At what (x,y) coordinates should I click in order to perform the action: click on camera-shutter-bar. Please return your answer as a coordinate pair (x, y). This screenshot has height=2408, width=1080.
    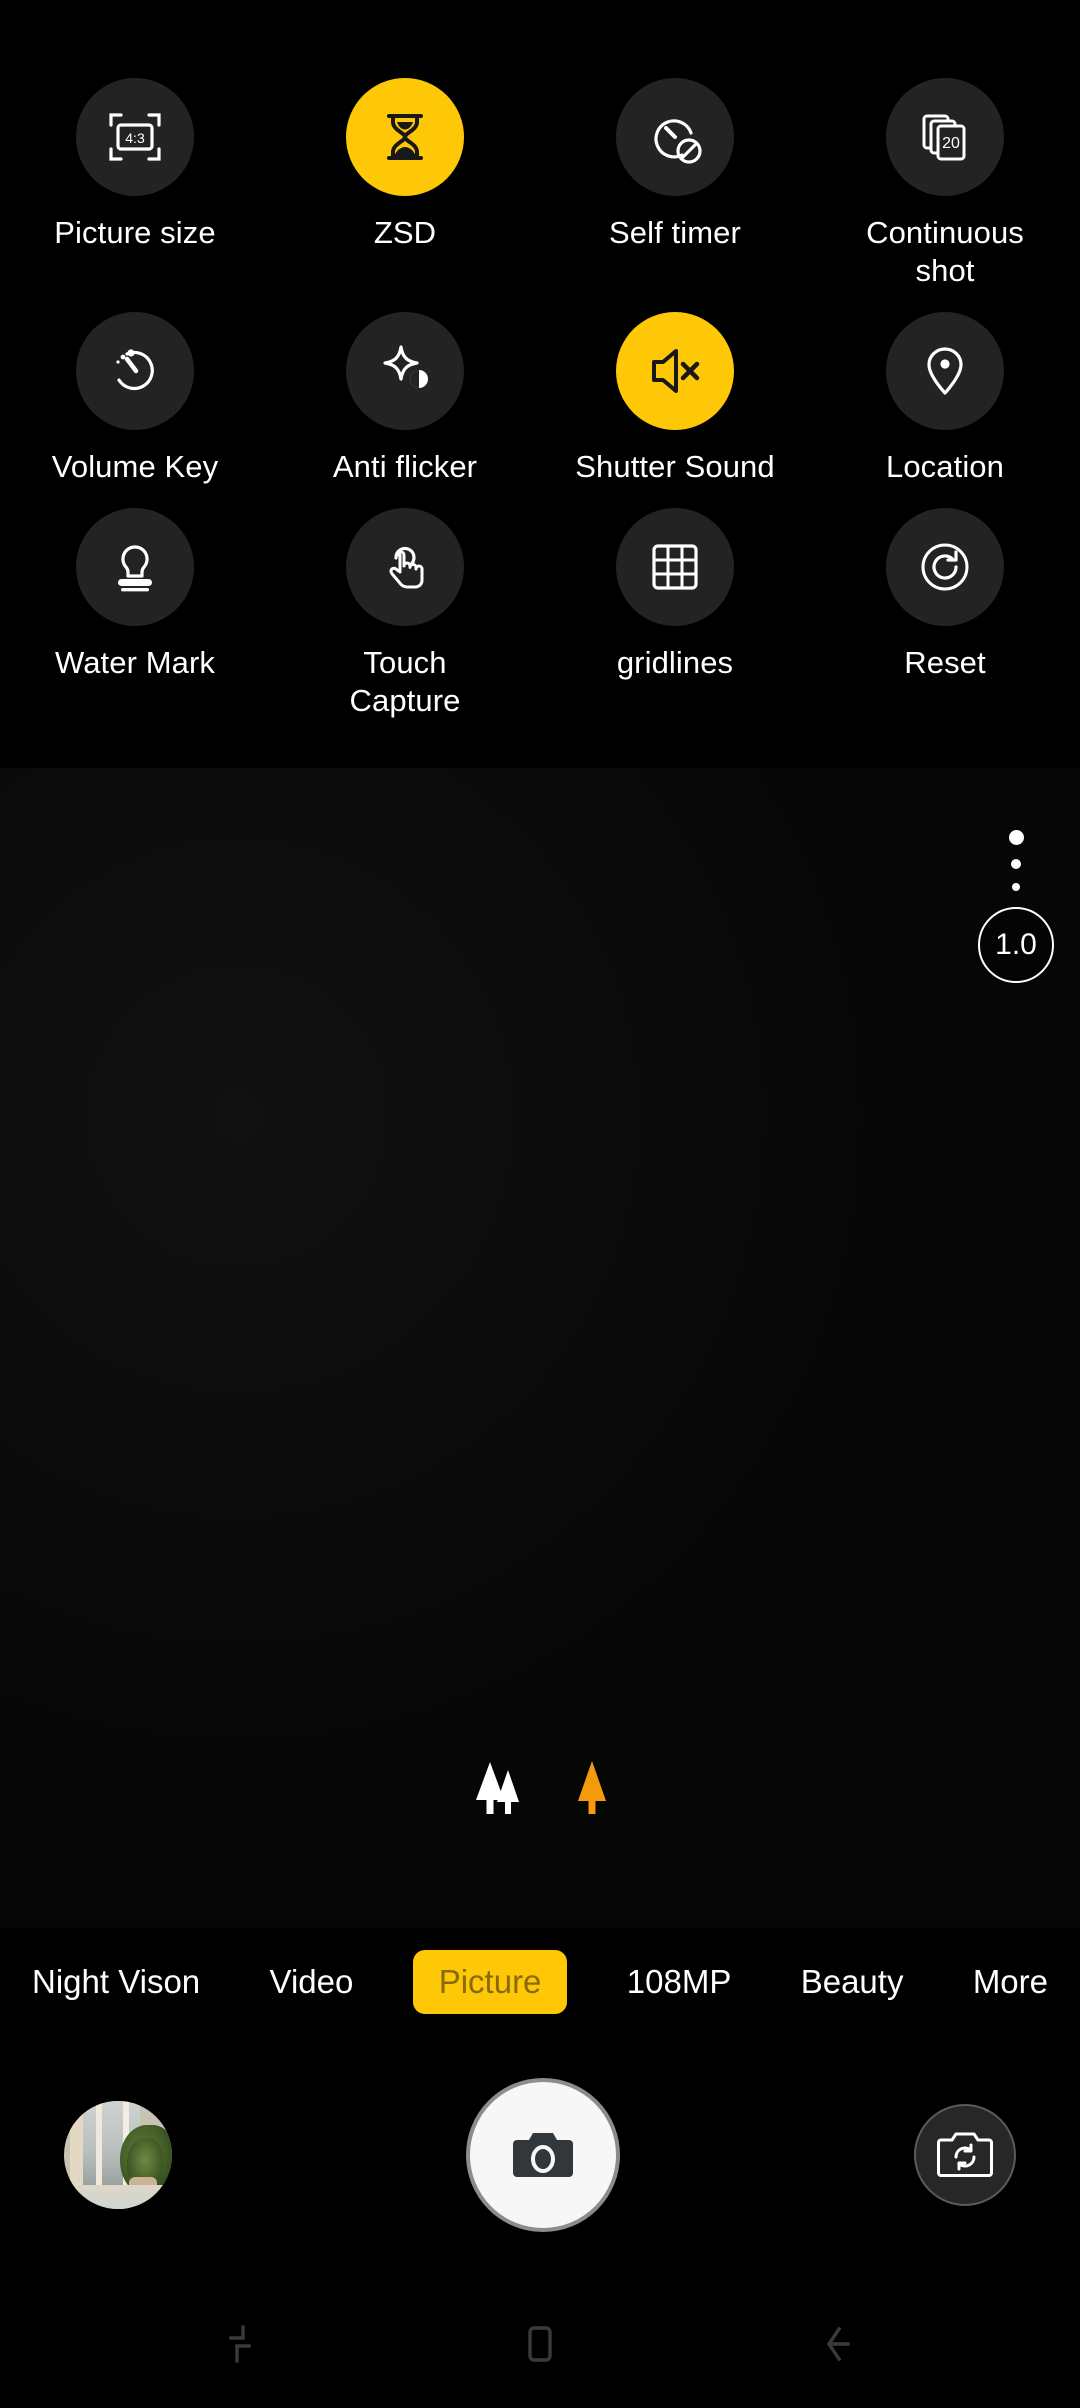
    Looking at the image, I should click on (540, 2155).